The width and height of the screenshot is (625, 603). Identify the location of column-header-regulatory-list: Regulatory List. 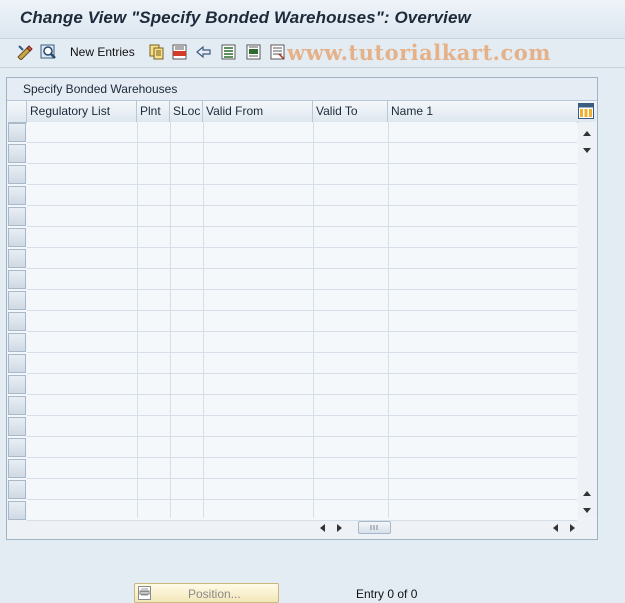
(82, 111).